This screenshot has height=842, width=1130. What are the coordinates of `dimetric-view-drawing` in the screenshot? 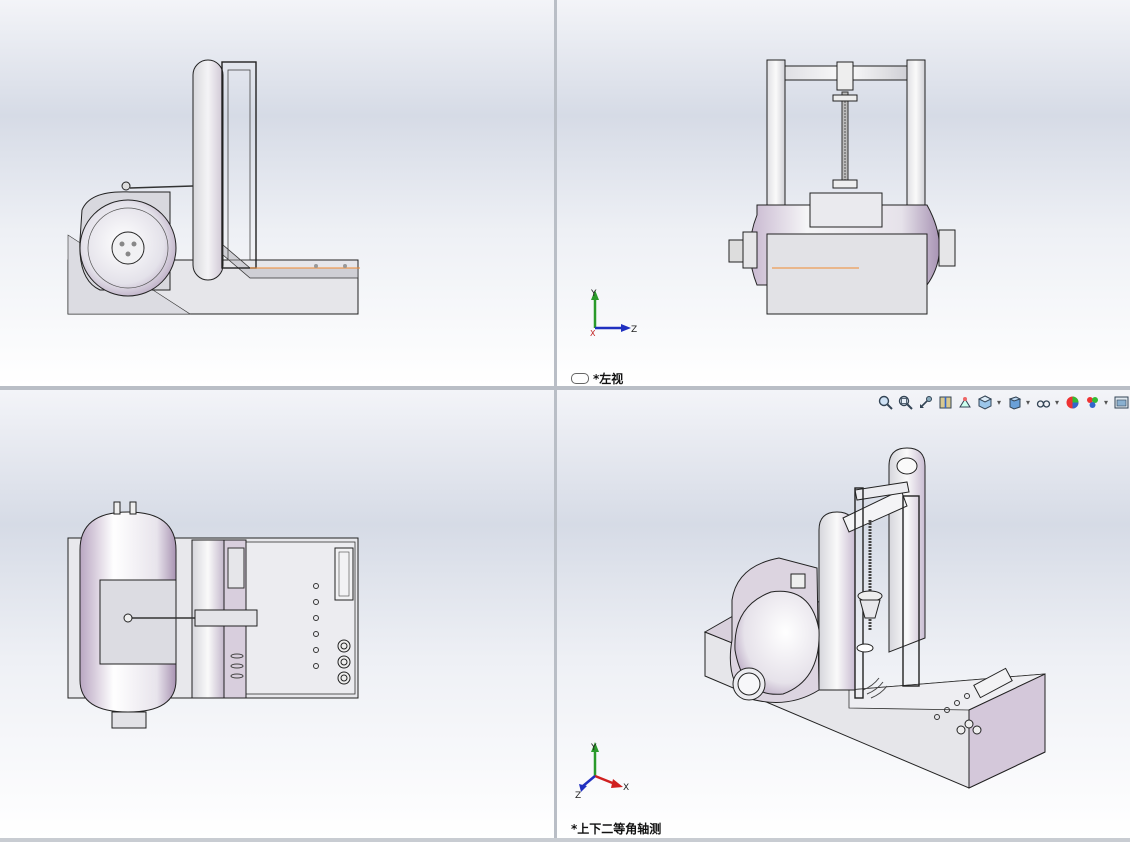 It's located at (874, 618).